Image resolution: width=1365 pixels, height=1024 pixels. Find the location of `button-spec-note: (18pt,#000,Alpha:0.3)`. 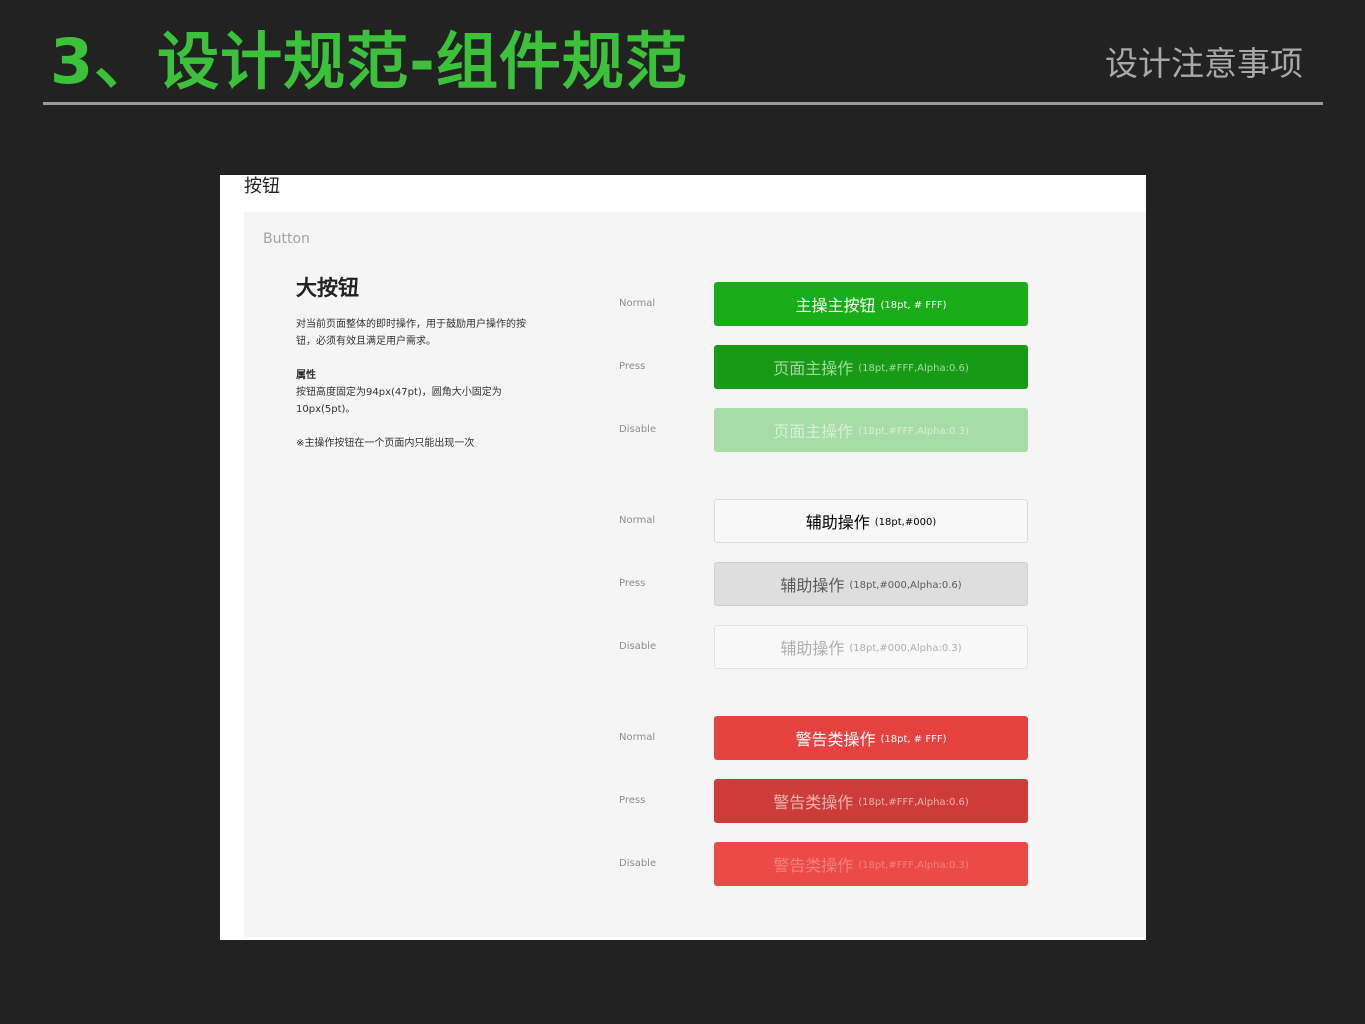

button-spec-note: (18pt,#000,Alpha:0.3) is located at coordinates (905, 648).